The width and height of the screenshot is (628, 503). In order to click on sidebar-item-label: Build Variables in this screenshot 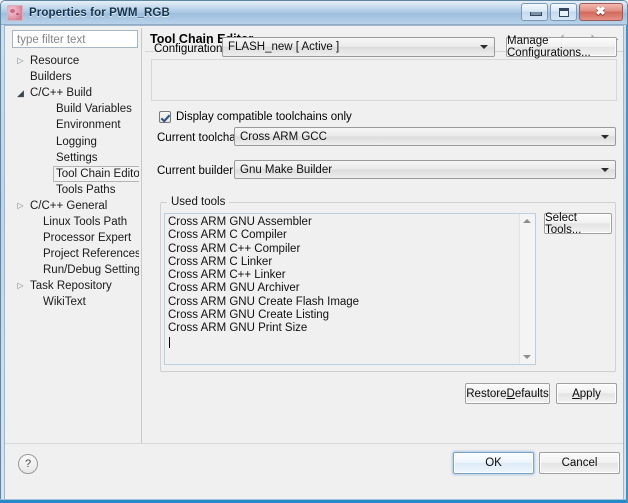, I will do `click(94, 109)`.